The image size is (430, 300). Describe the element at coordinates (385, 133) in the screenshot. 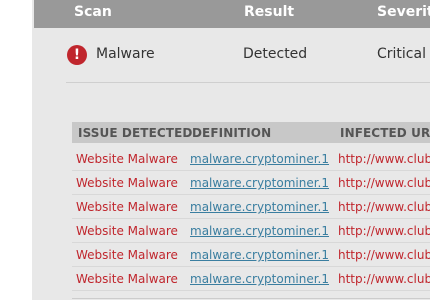

I see `header-infected-url: INFECTED URL` at that location.